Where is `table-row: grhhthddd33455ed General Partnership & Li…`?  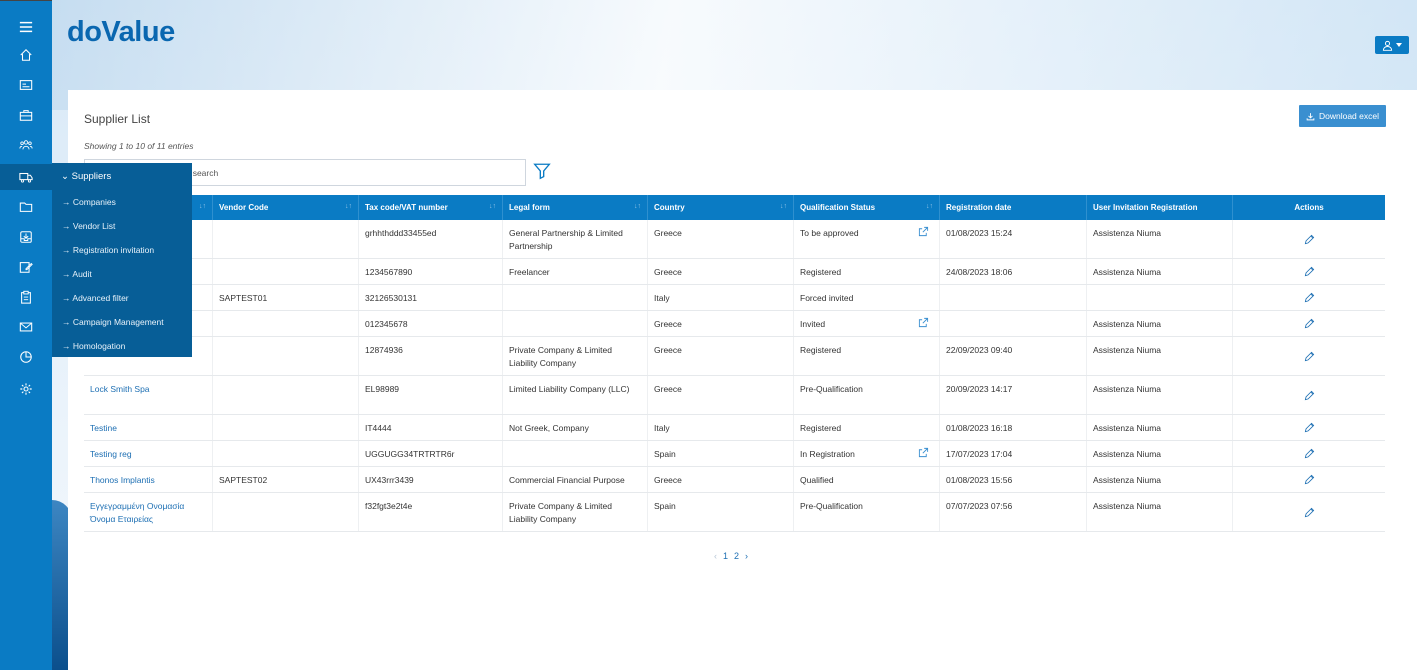
table-row: grhhthddd33455ed General Partnership & Li… is located at coordinates (734, 239).